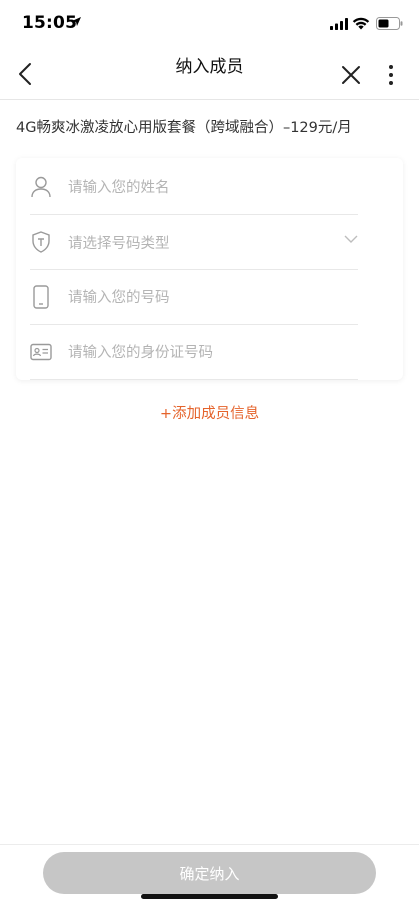 This screenshot has height=908, width=419. Describe the element at coordinates (208, 242) in the screenshot. I see `number-type-select: 请选择号码类型` at that location.